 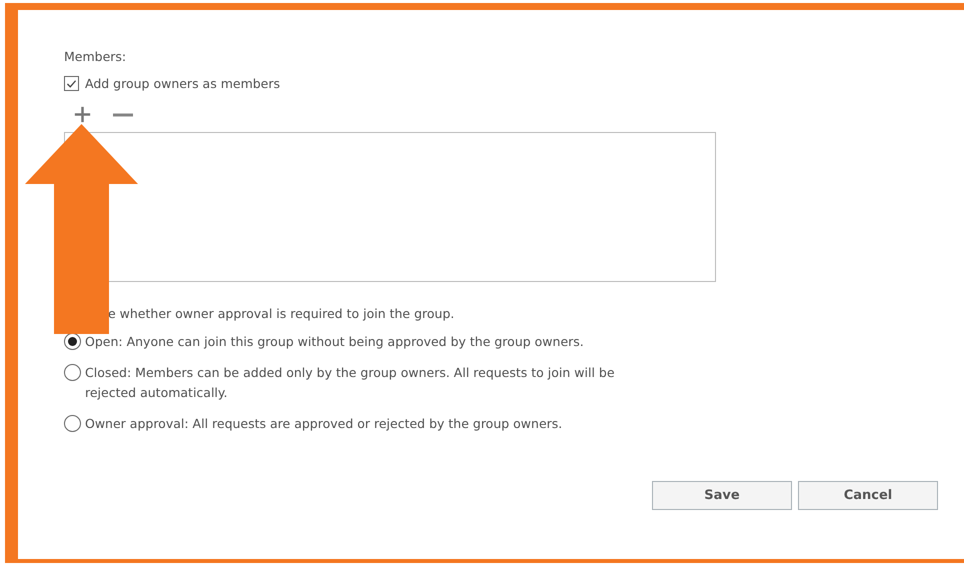 I want to click on radio-label: Closed: Members can be added only by the group owners. All requests to join will be rejected automatically., so click(x=350, y=383).